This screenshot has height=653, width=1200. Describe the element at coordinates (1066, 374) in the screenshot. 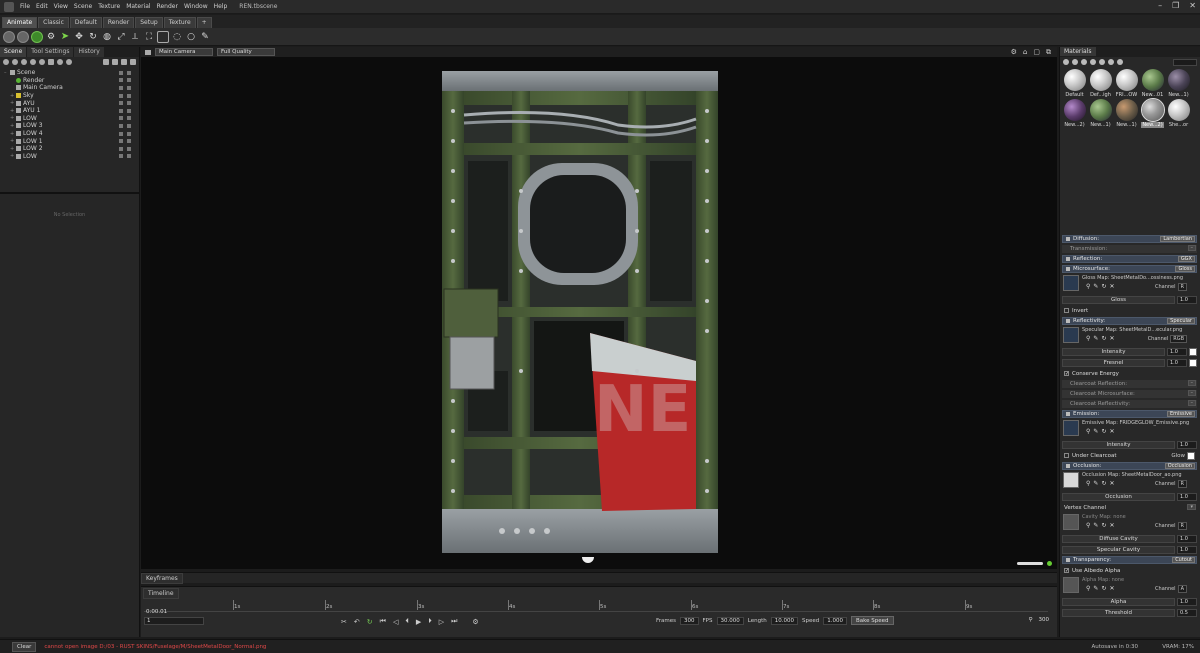

I see `conserve-energy-checkbox: ✓` at that location.